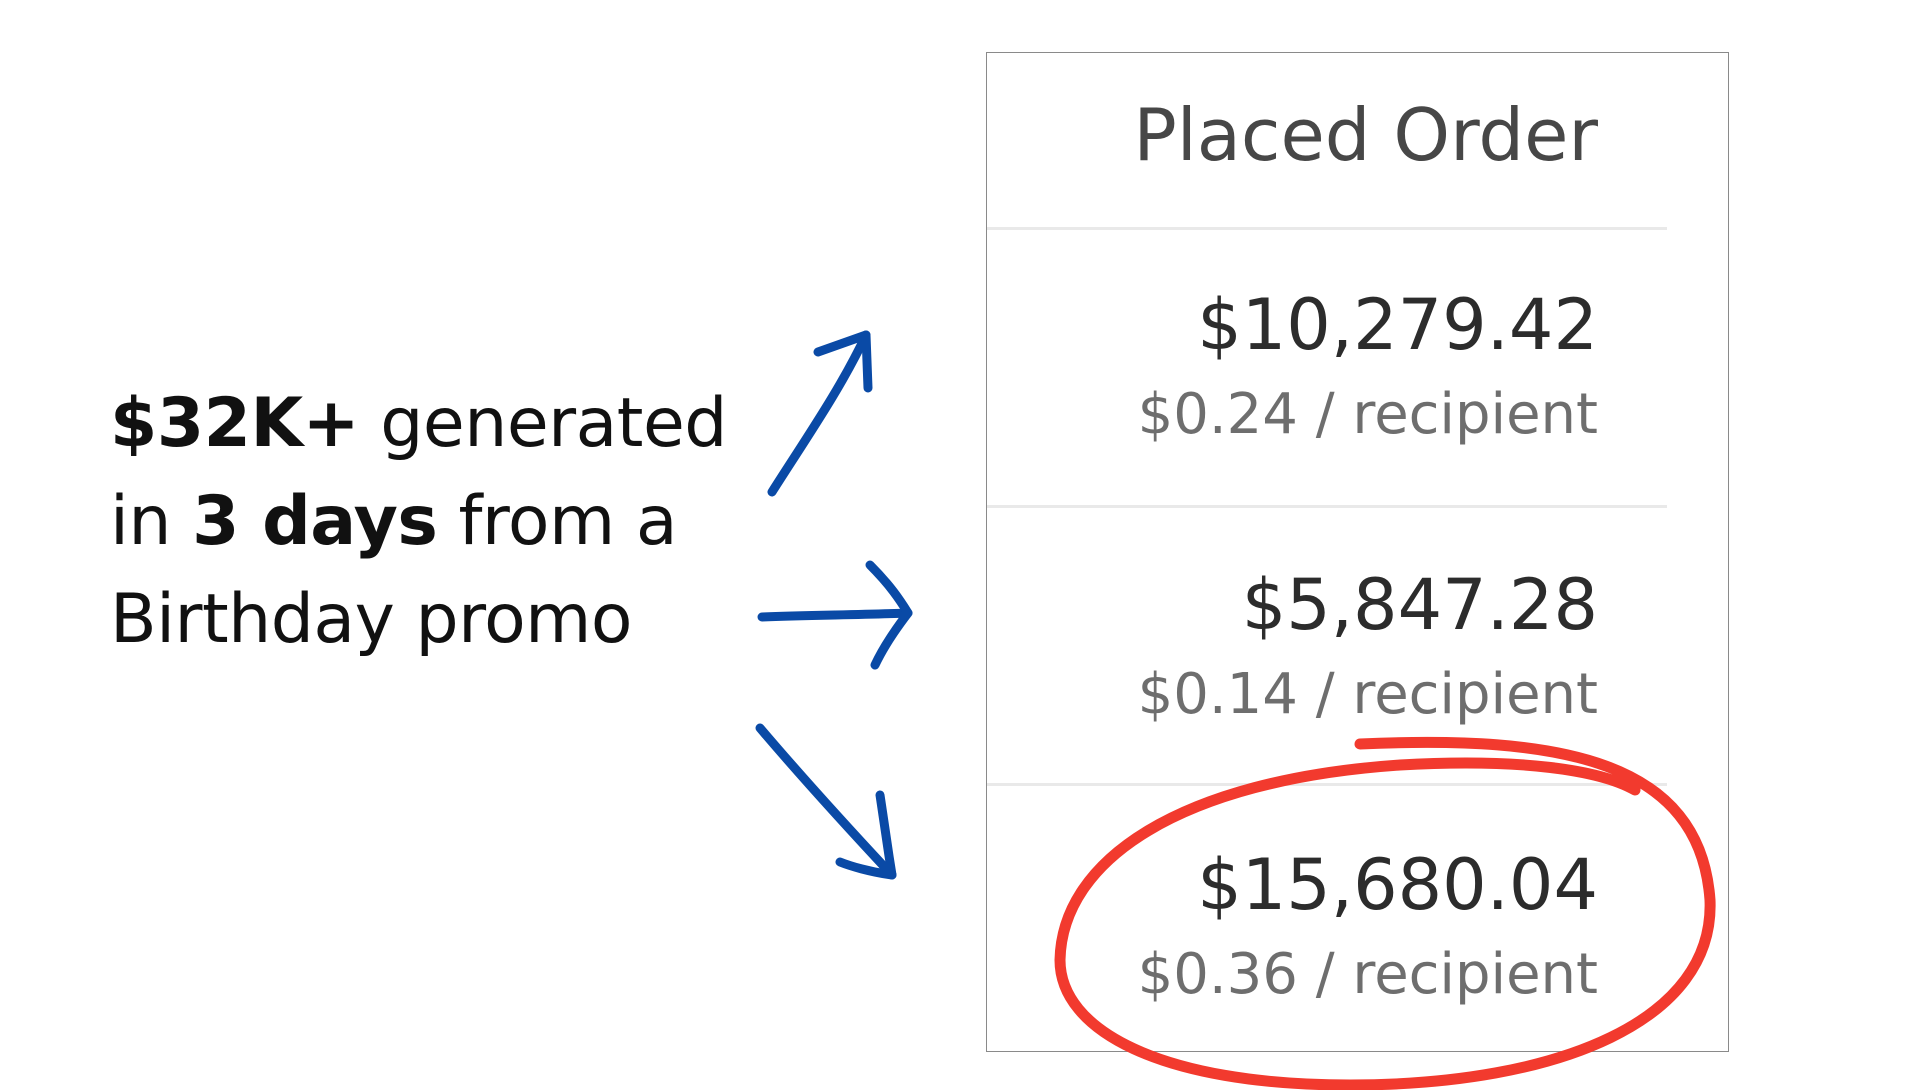 The image size is (1920, 1090). I want to click on table-row: $5,847.28 $0.14 / recipient, so click(1368, 653).